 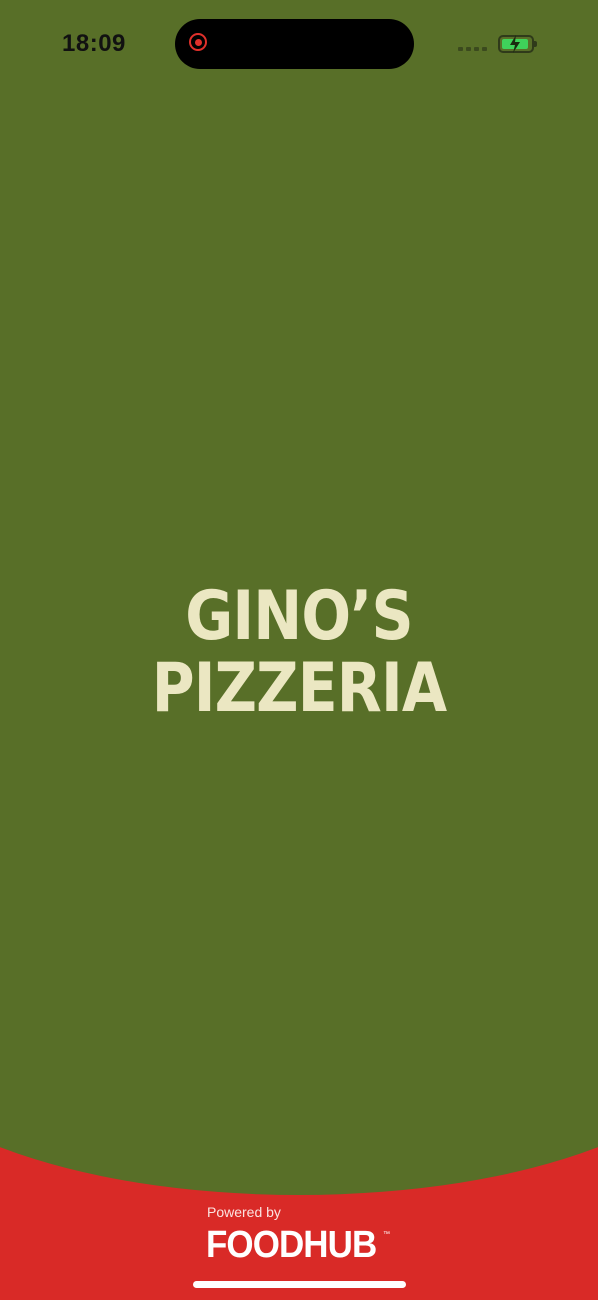 I want to click on foodhub-logo: FOODHUB, so click(x=291, y=1245).